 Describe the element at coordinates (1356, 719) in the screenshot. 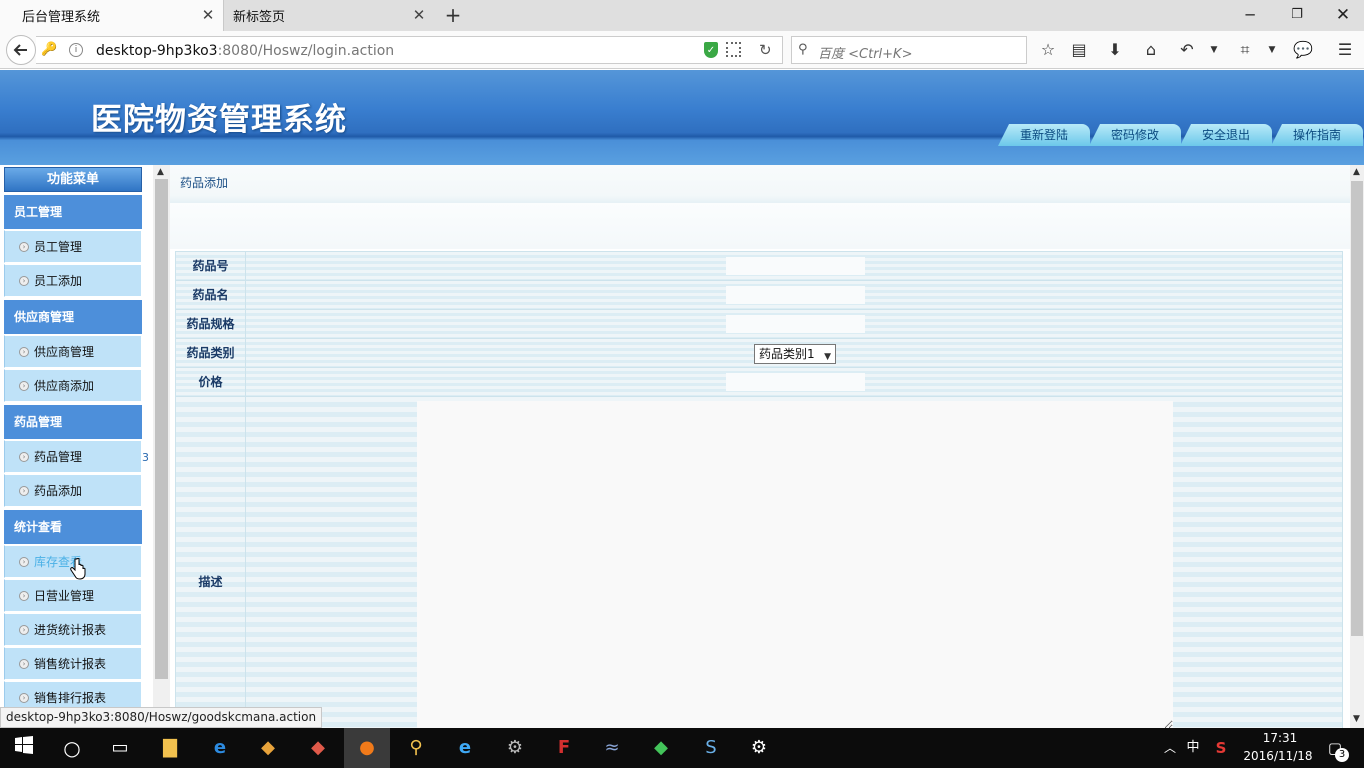

I see `scroll-down-icon: ▼` at that location.